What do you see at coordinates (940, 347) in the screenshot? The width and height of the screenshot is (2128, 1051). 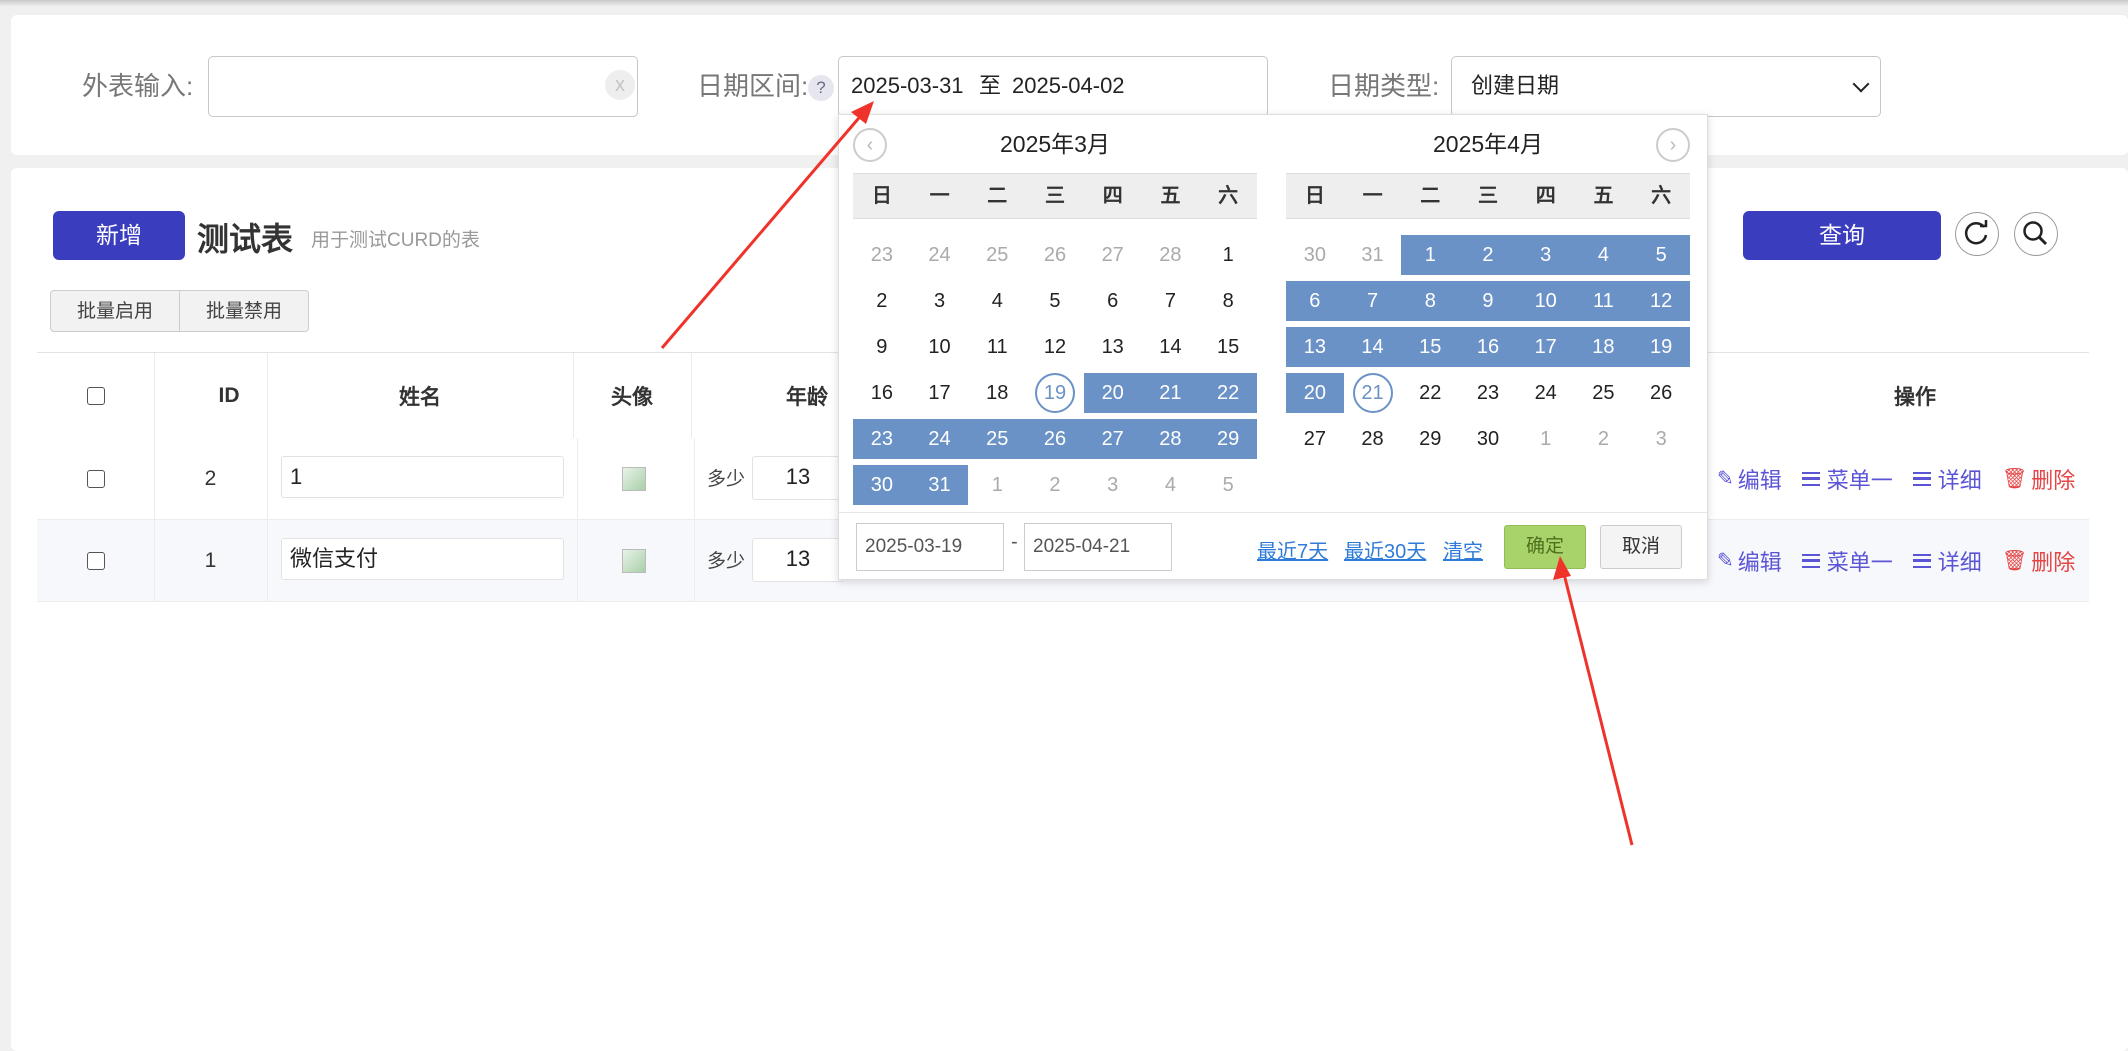 I see `calendar-day: 10` at bounding box center [940, 347].